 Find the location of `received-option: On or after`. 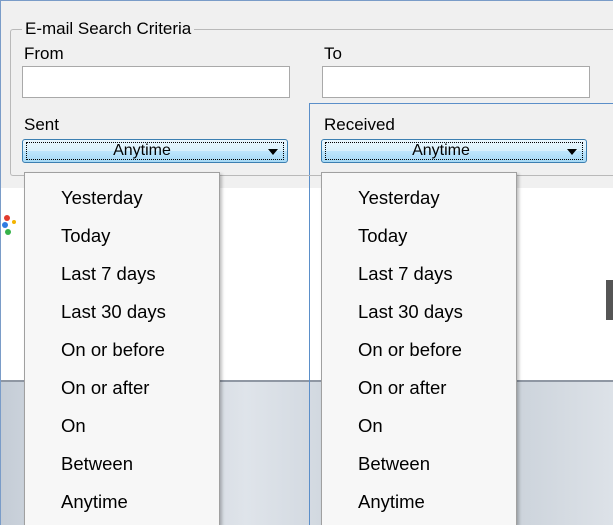

received-option: On or after is located at coordinates (402, 388).